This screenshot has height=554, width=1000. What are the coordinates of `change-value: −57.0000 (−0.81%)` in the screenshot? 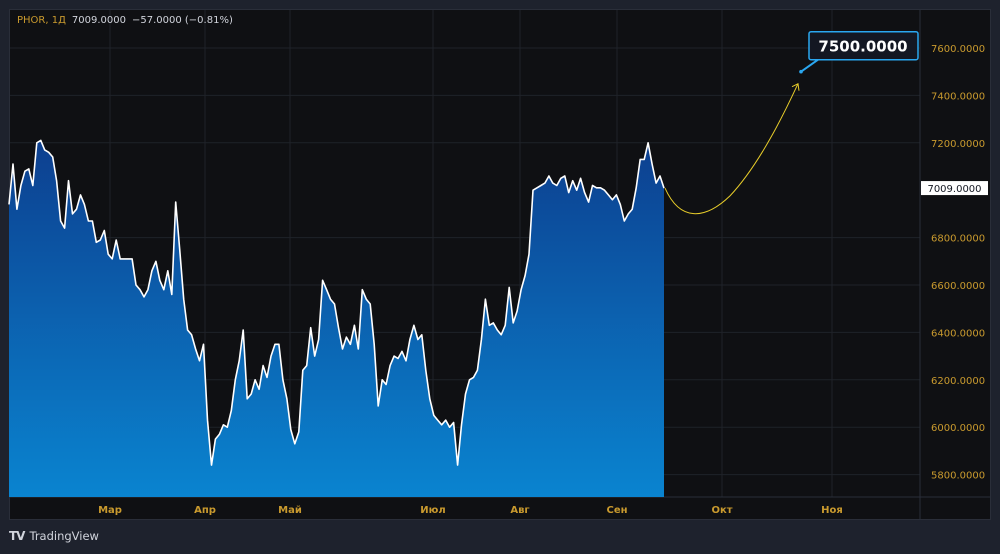 It's located at (182, 20).